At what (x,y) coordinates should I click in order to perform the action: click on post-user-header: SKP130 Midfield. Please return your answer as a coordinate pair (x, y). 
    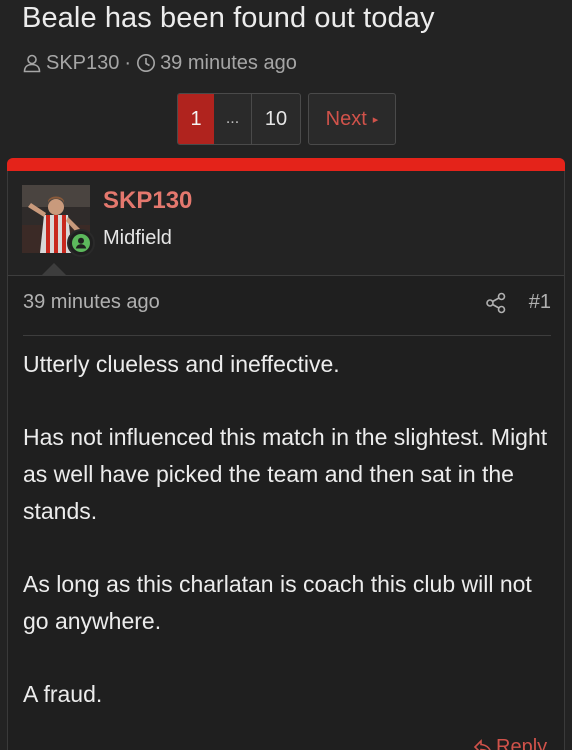
    Looking at the image, I should click on (286, 223).